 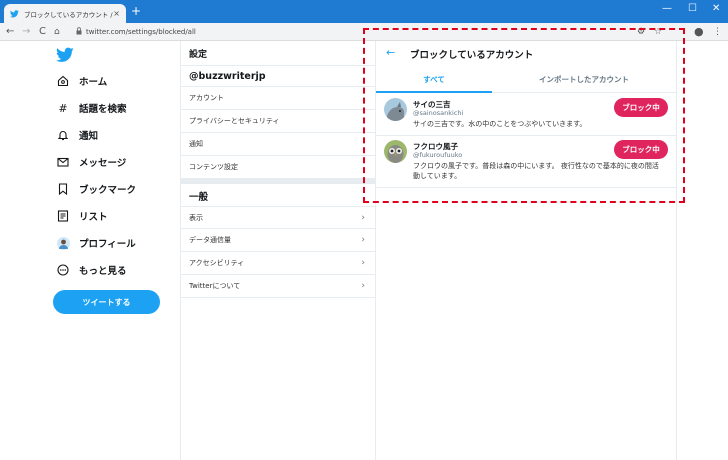 I want to click on settings-title: 設定, so click(x=198, y=55).